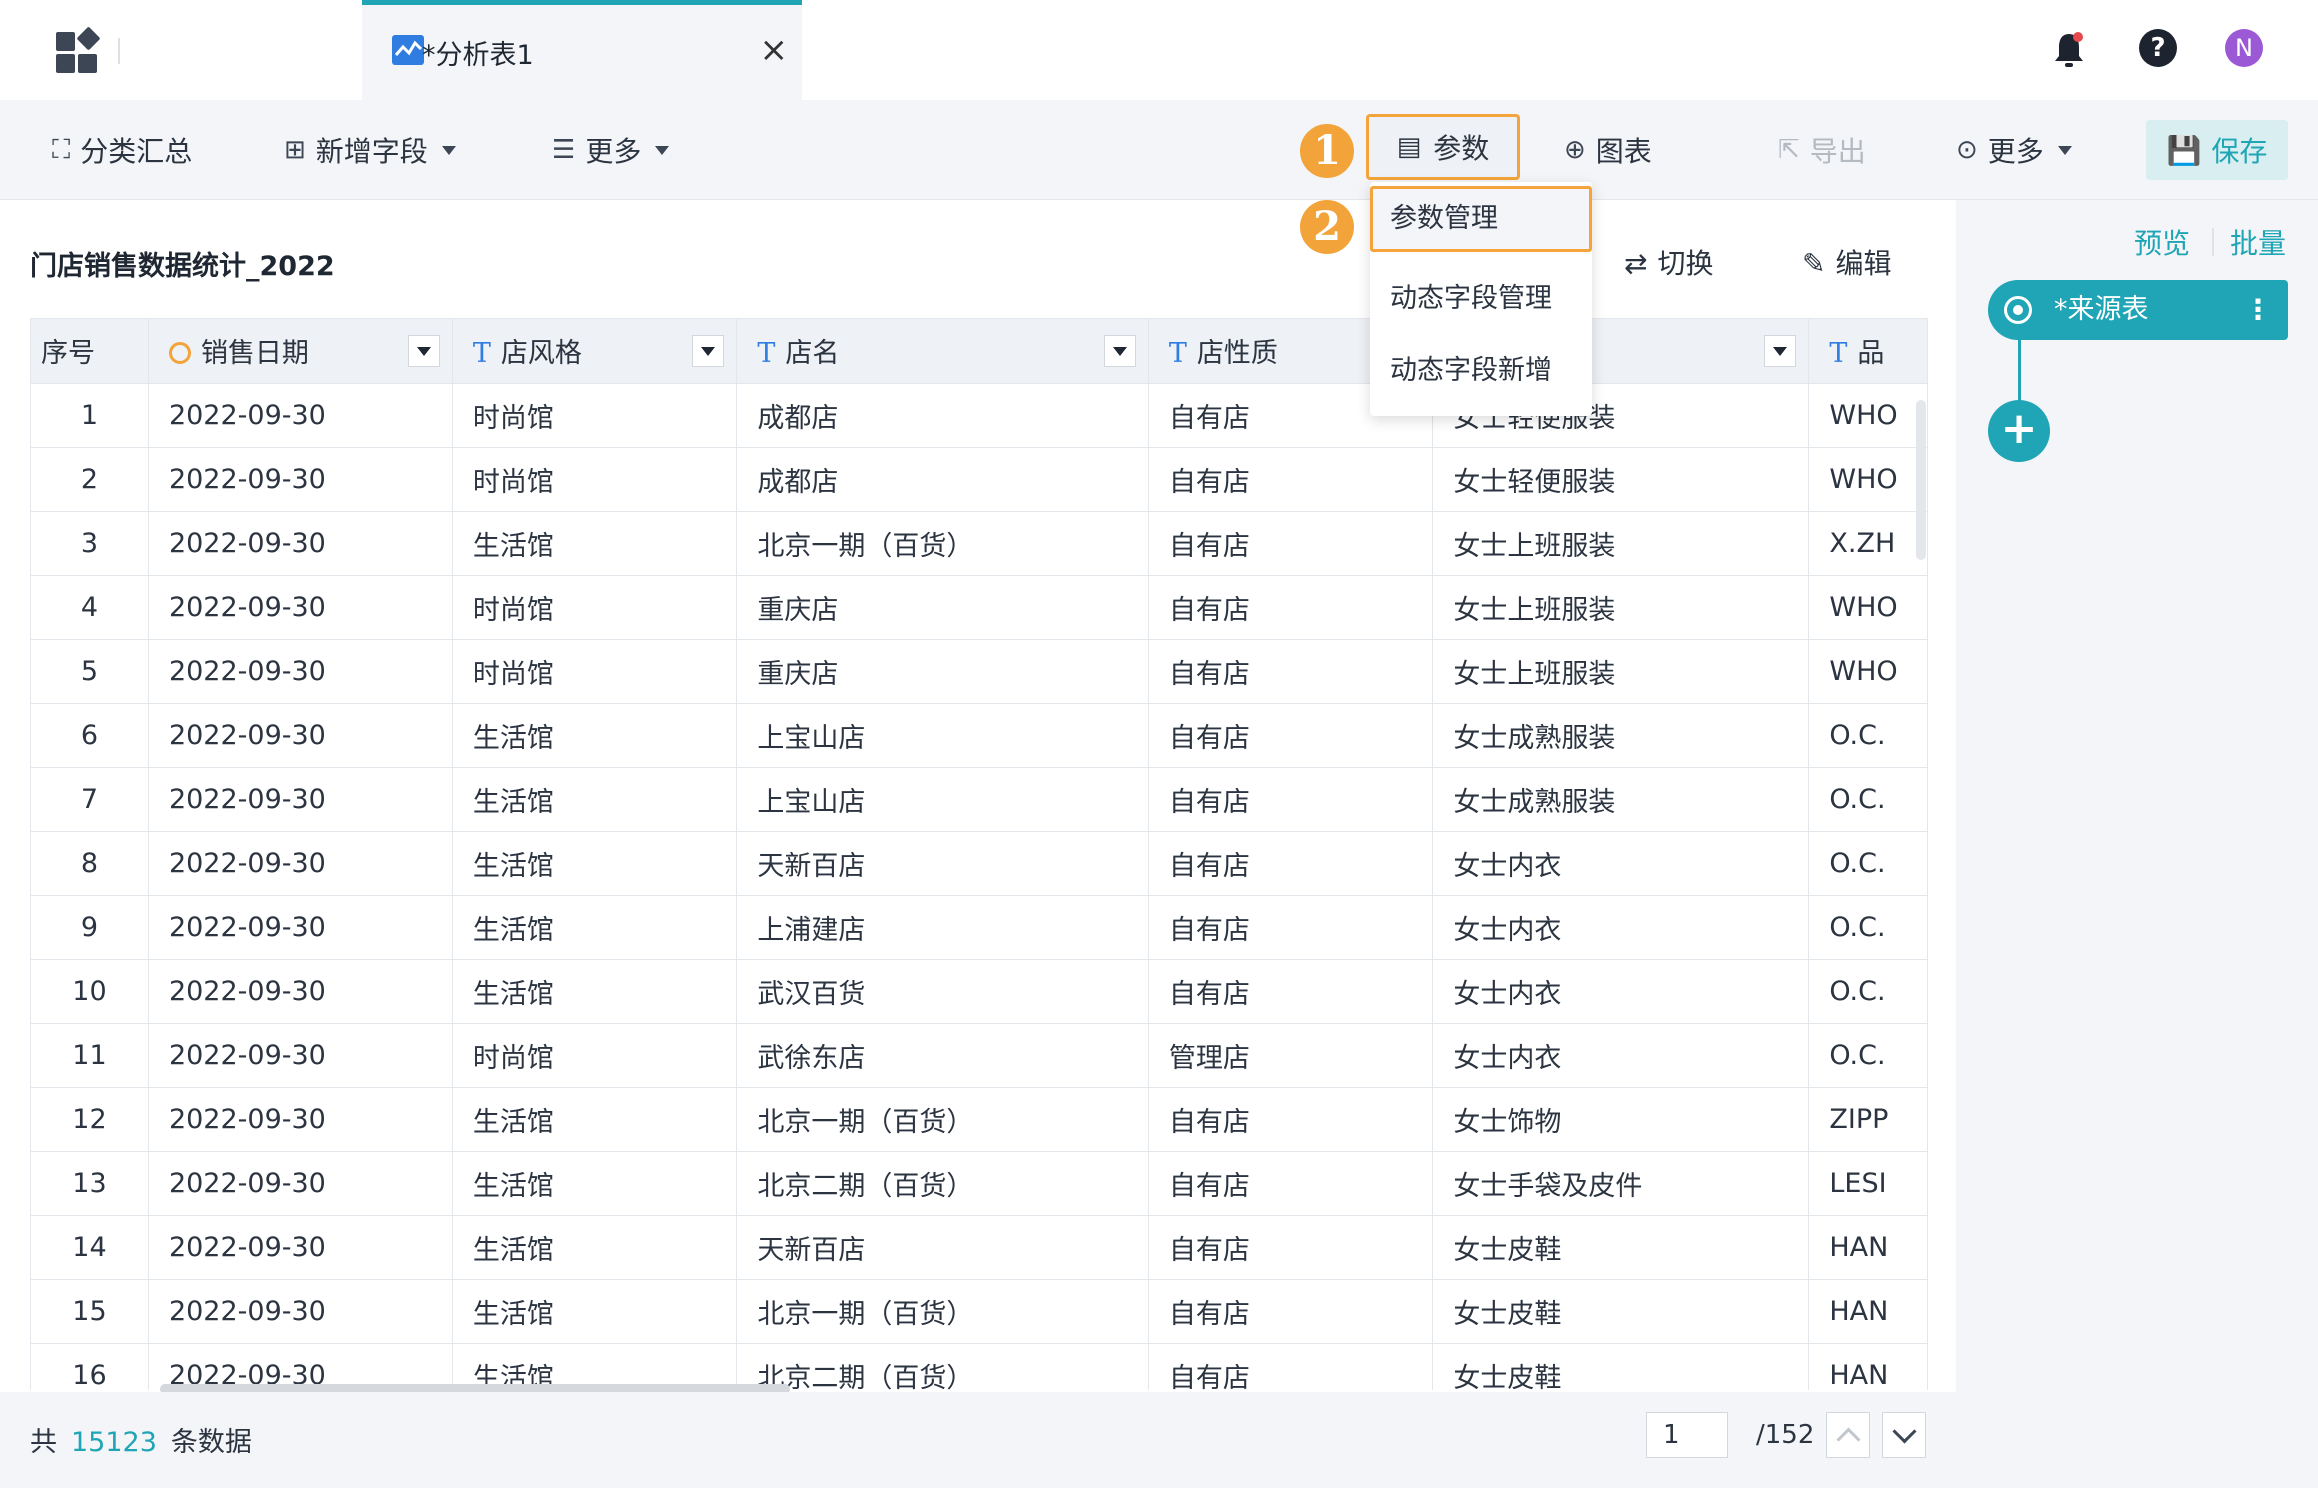 This screenshot has width=2318, height=1488. Describe the element at coordinates (979, 927) in the screenshot. I see `table-row: 9 2022-09-30 生活馆 上浦建店 自有店 女士内衣 O.C.` at that location.